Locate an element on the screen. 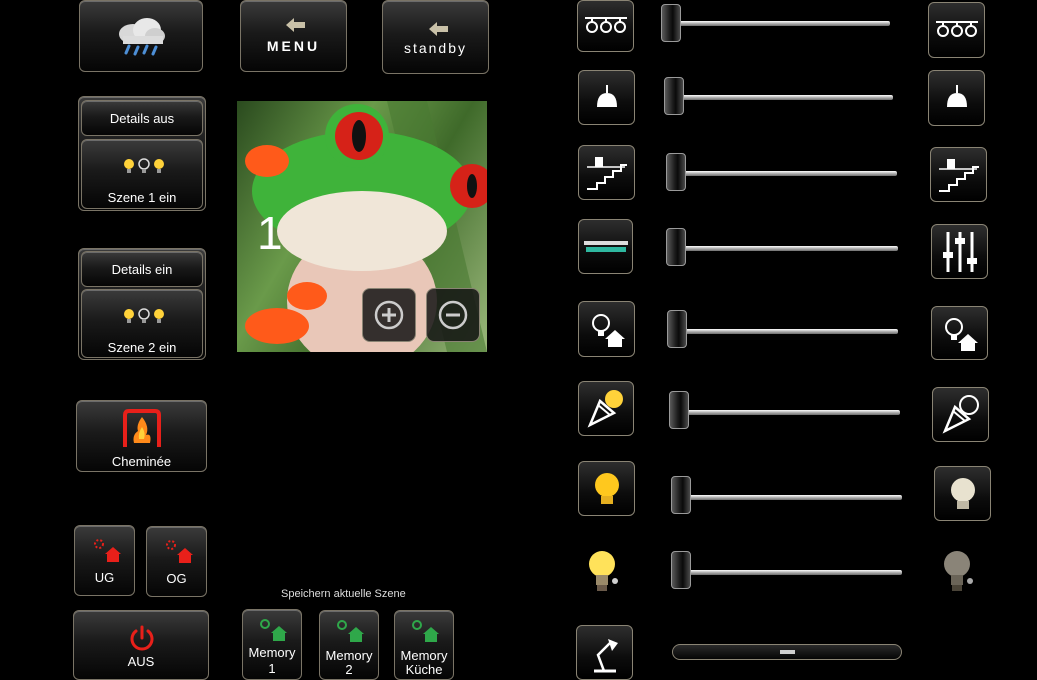 This screenshot has height=680, width=1037. fireplace-button: Cheminée is located at coordinates (141, 436).